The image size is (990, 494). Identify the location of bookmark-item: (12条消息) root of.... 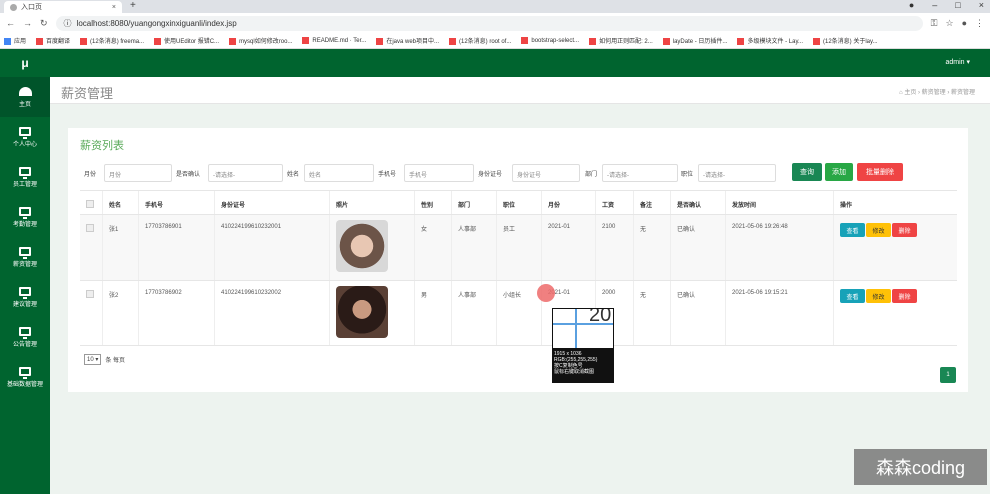
(480, 40).